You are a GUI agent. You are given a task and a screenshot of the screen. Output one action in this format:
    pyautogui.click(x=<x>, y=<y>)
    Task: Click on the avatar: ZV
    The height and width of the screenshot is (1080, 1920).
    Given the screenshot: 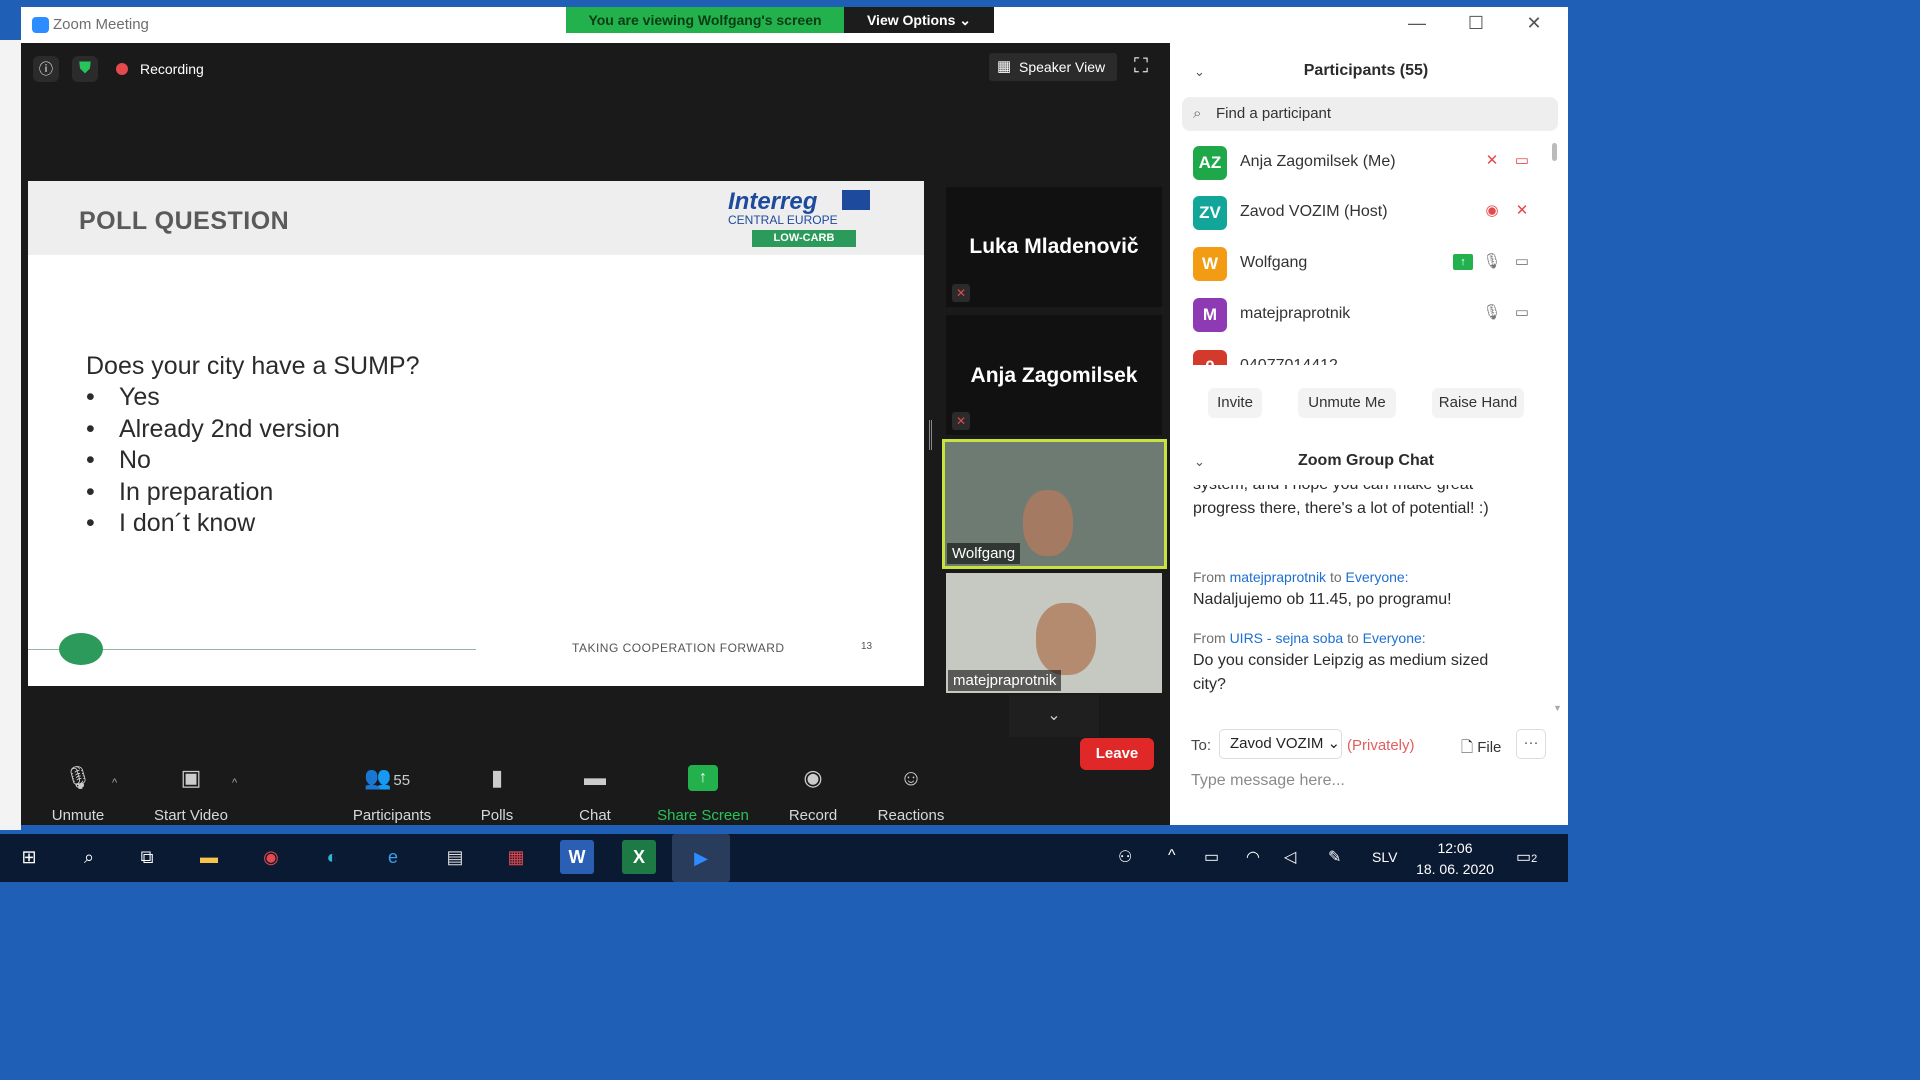 What is the action you would take?
    pyautogui.click(x=1210, y=213)
    